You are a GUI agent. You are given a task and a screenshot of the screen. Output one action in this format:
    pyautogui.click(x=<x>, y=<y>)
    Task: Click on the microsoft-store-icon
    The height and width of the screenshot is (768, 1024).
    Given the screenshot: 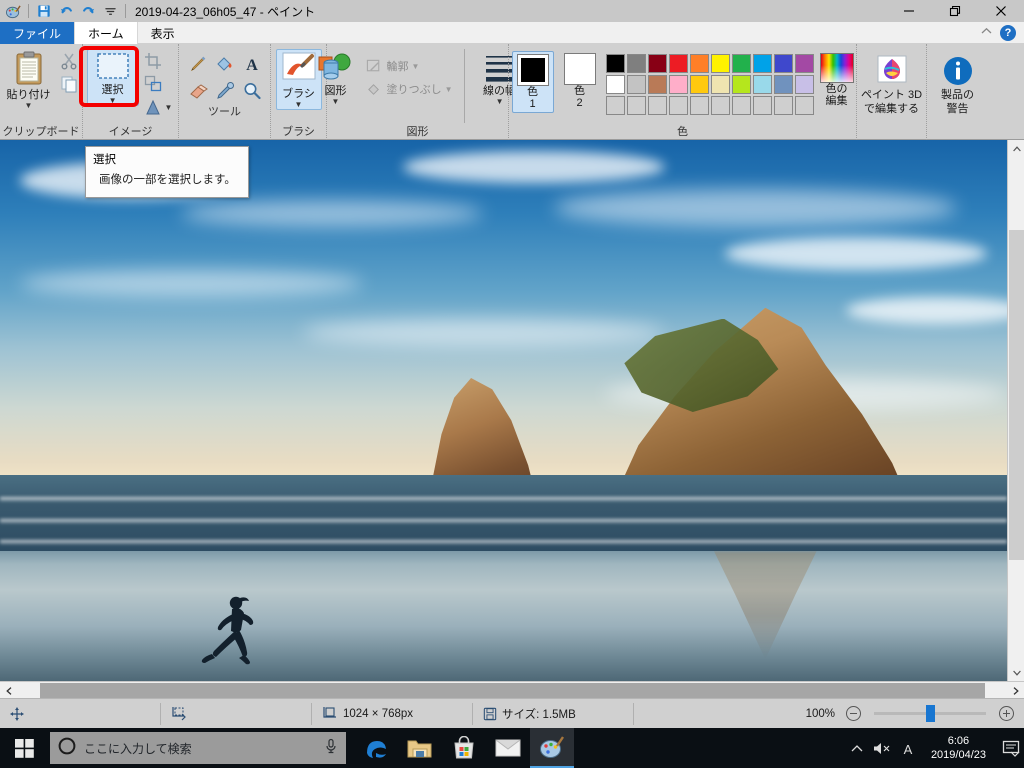 What is the action you would take?
    pyautogui.click(x=464, y=748)
    